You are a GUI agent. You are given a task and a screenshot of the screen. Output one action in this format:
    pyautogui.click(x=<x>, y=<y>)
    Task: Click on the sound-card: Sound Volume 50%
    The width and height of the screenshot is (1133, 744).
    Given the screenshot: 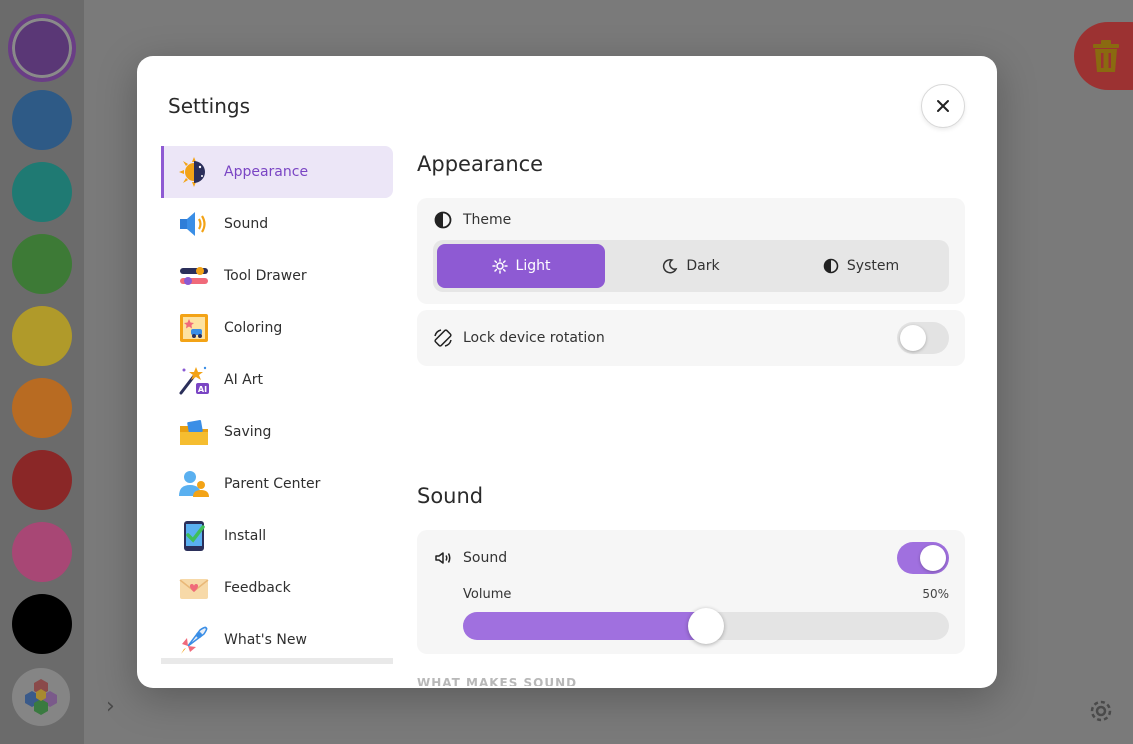 What is the action you would take?
    pyautogui.click(x=691, y=592)
    